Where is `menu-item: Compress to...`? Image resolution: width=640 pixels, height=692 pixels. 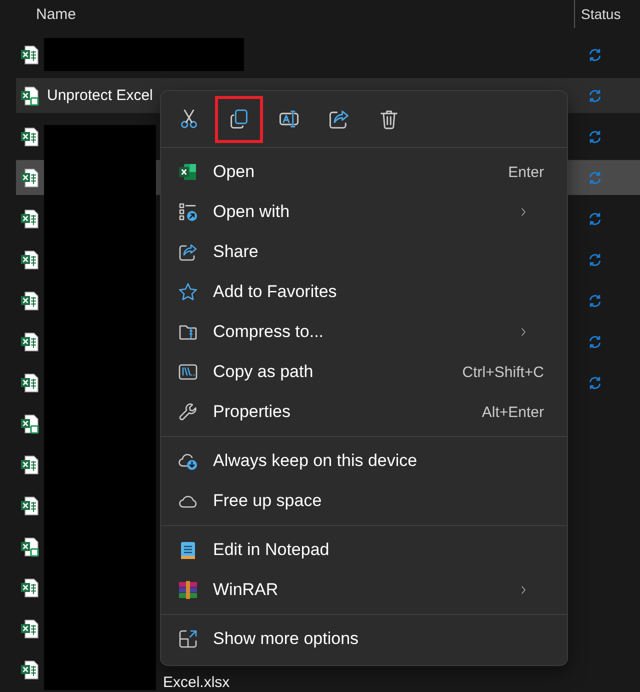 menu-item: Compress to... is located at coordinates (362, 332).